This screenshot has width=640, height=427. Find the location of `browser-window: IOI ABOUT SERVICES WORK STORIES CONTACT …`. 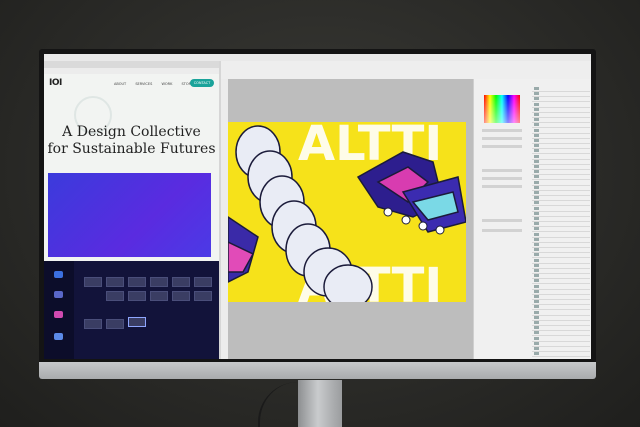

browser-window: IOI ABOUT SERVICES WORK STORIES CONTACT … is located at coordinates (131, 161).